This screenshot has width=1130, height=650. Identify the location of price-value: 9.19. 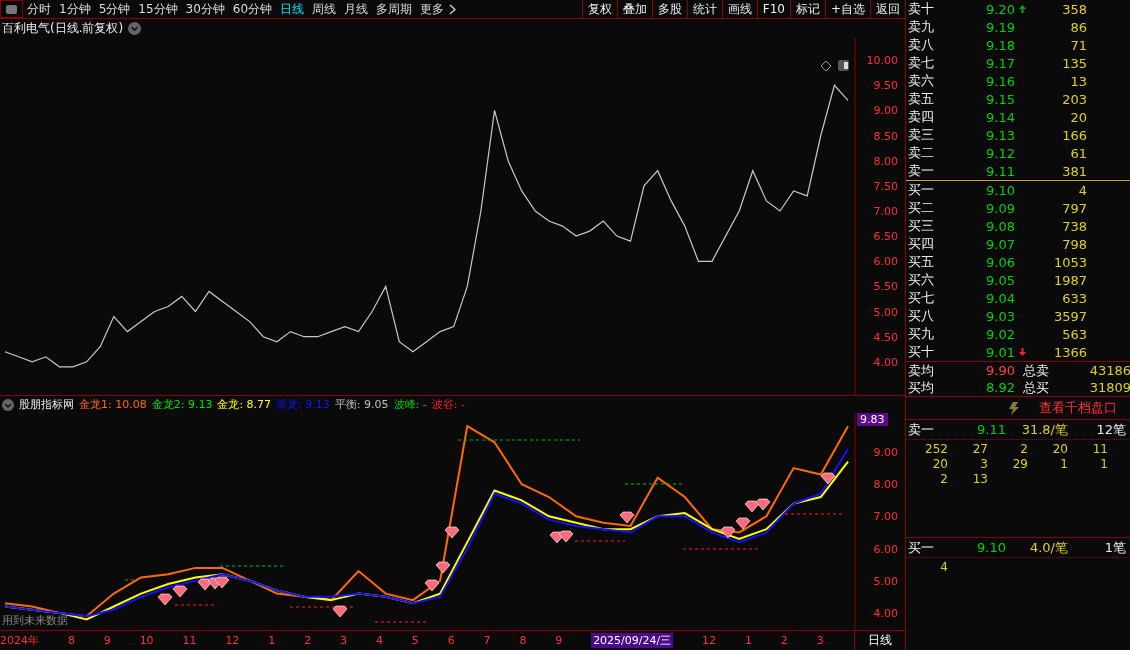
(1000, 27).